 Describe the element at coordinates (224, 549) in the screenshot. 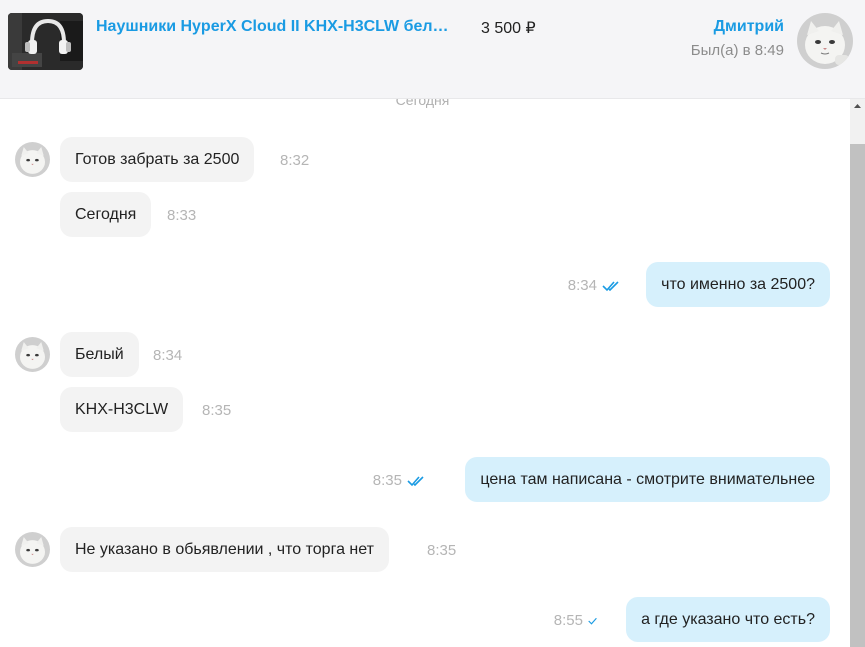

I see `message-bubble-incoming: Не указано в обьявлении , что торга нет` at that location.